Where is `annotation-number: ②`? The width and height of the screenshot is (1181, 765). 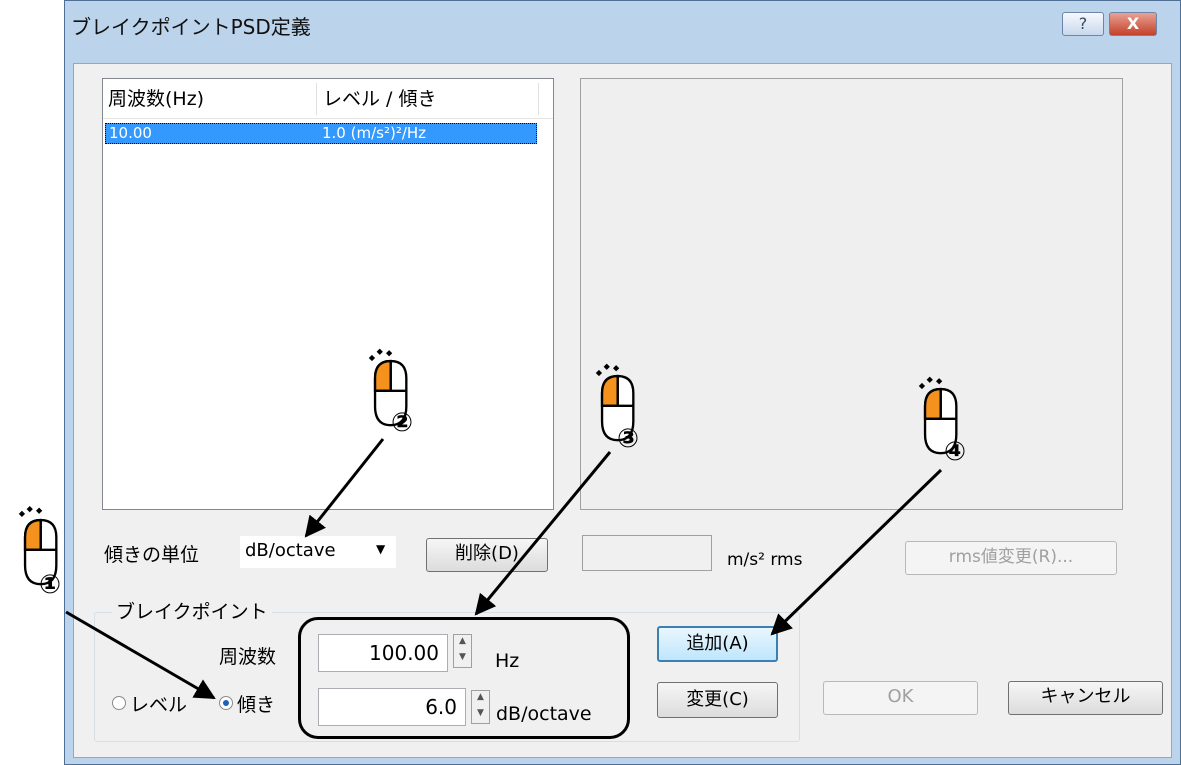
annotation-number: ② is located at coordinates (401, 423).